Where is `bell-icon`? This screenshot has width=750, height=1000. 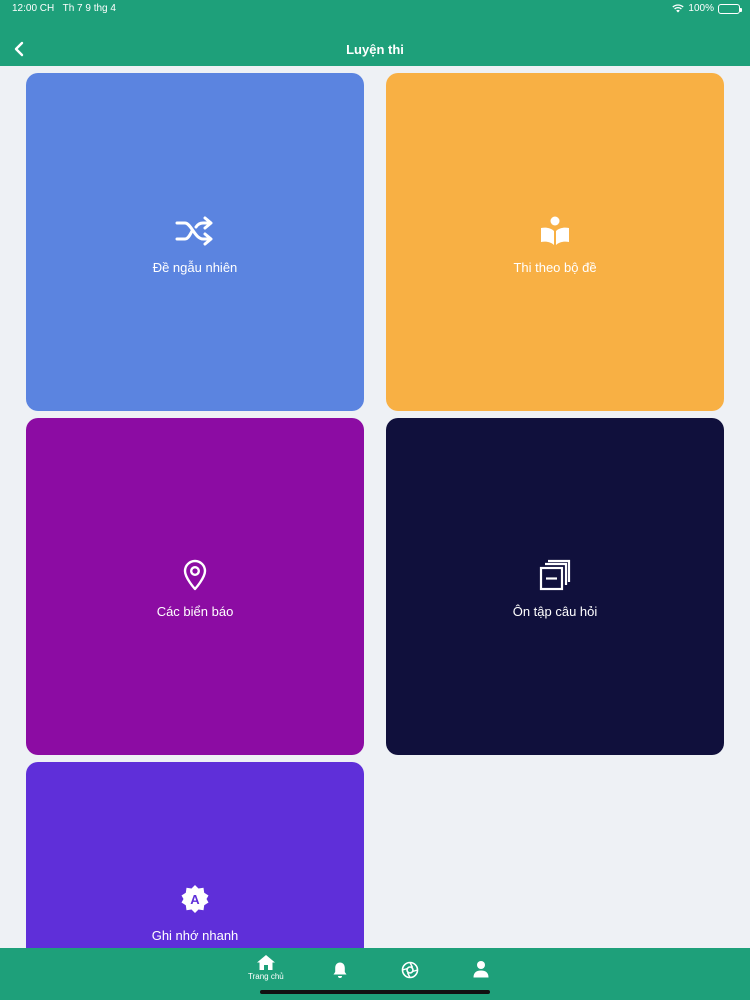
bell-icon is located at coordinates (340, 970).